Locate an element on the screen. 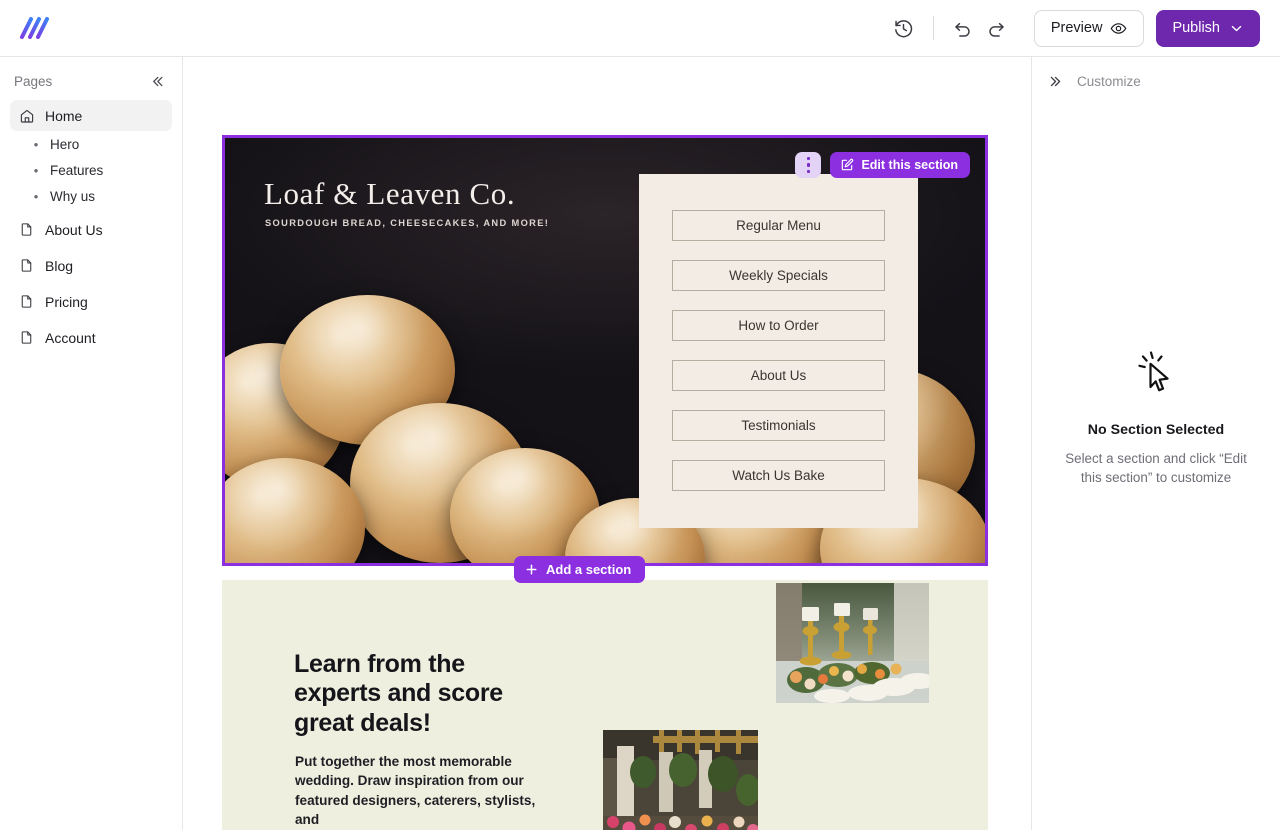 The image size is (1280, 830). sidebar-section-label: Why us is located at coordinates (73, 196).